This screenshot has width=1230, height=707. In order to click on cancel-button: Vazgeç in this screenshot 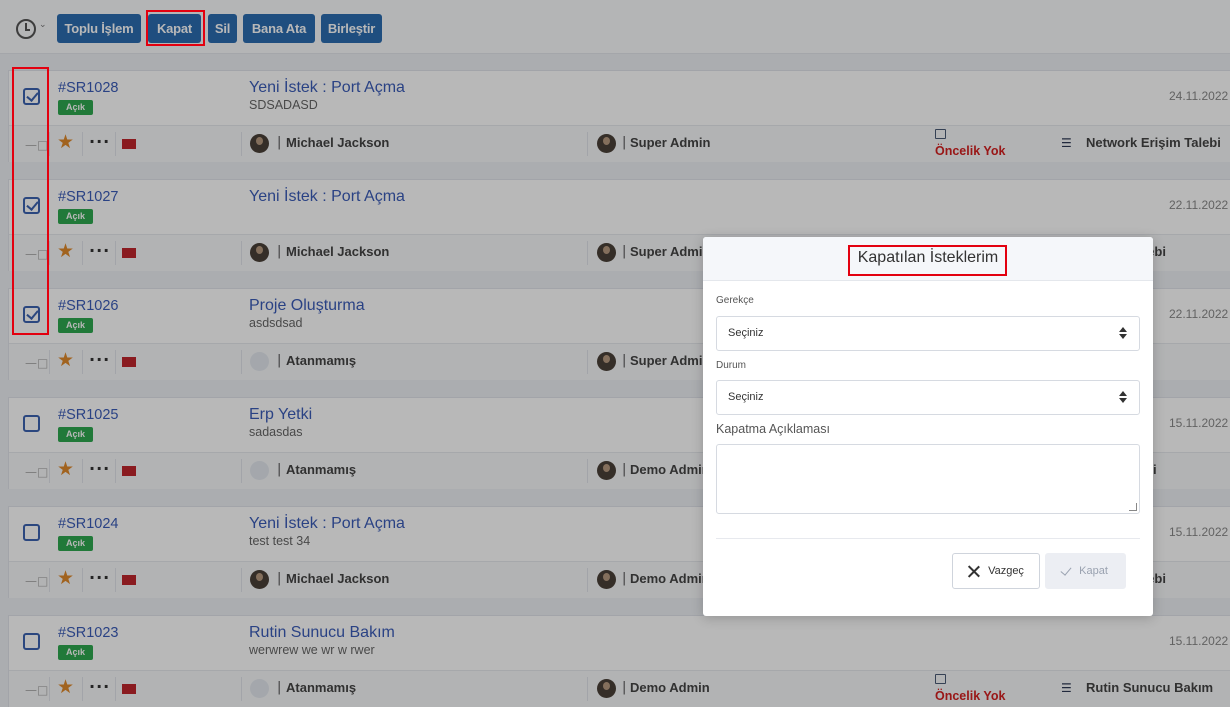, I will do `click(996, 571)`.